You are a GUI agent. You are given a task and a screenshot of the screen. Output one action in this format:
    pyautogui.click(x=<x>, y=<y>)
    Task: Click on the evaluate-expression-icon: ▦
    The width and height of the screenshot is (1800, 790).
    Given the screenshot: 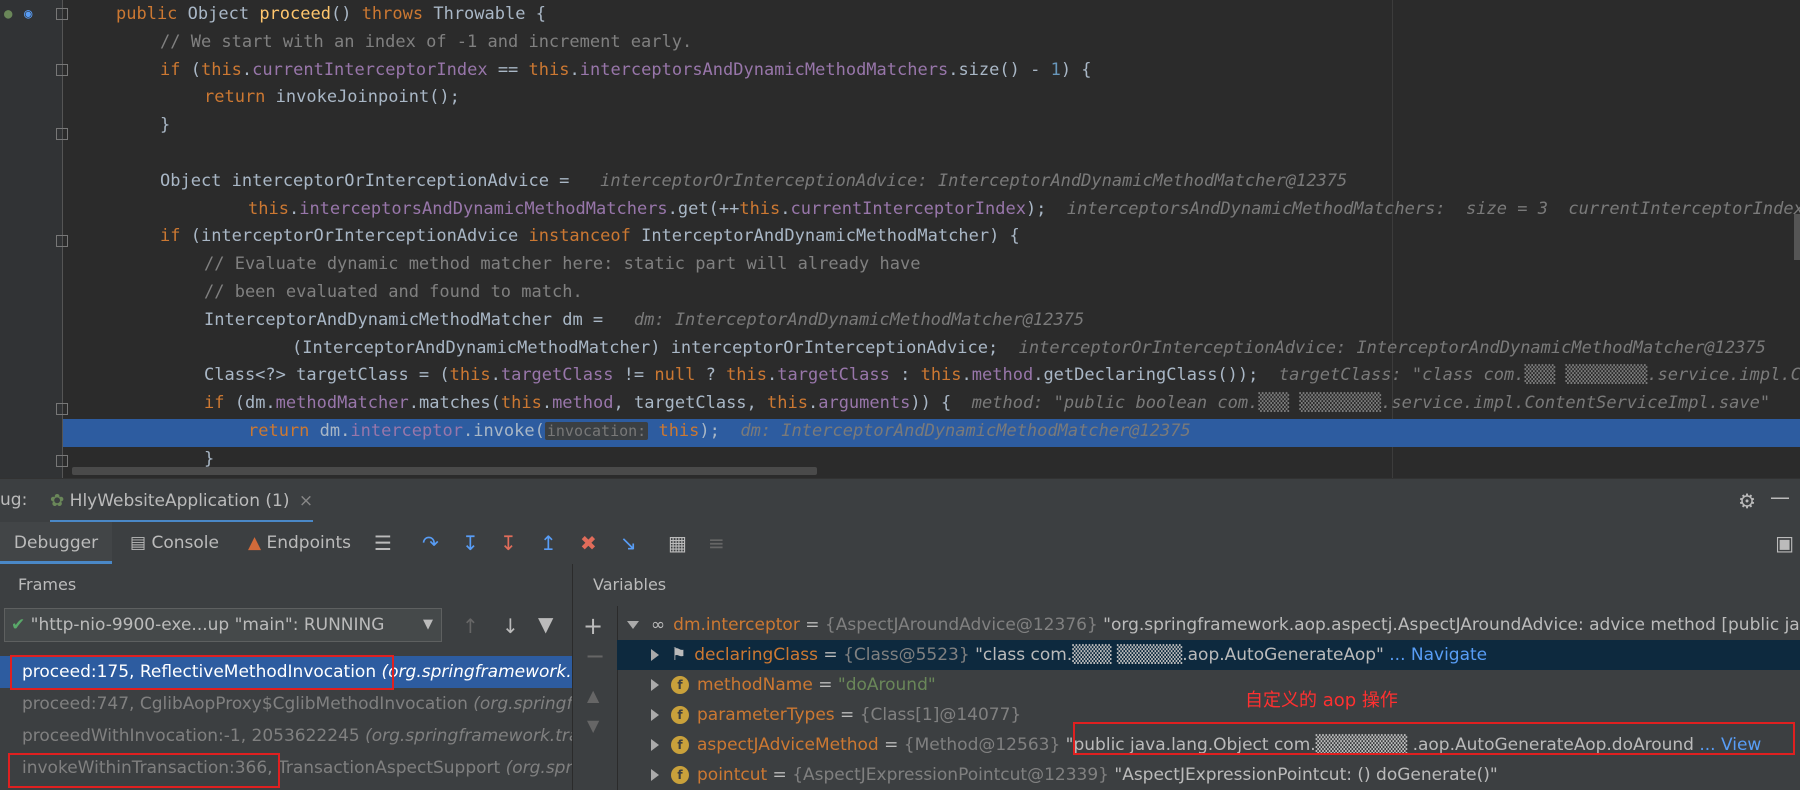 What is the action you would take?
    pyautogui.click(x=677, y=543)
    